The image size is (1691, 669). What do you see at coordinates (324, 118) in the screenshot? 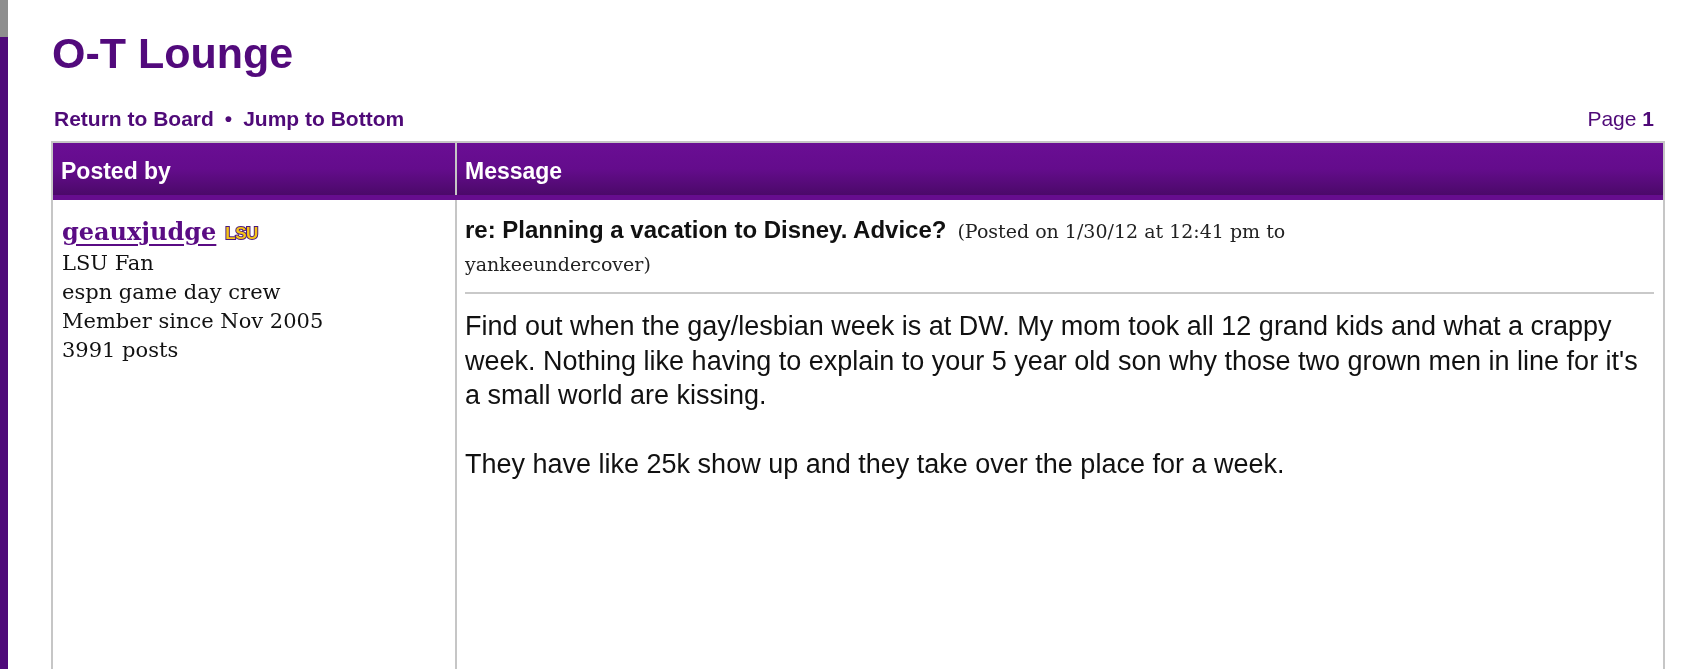
I see `nav-link: Jump to Bottom` at bounding box center [324, 118].